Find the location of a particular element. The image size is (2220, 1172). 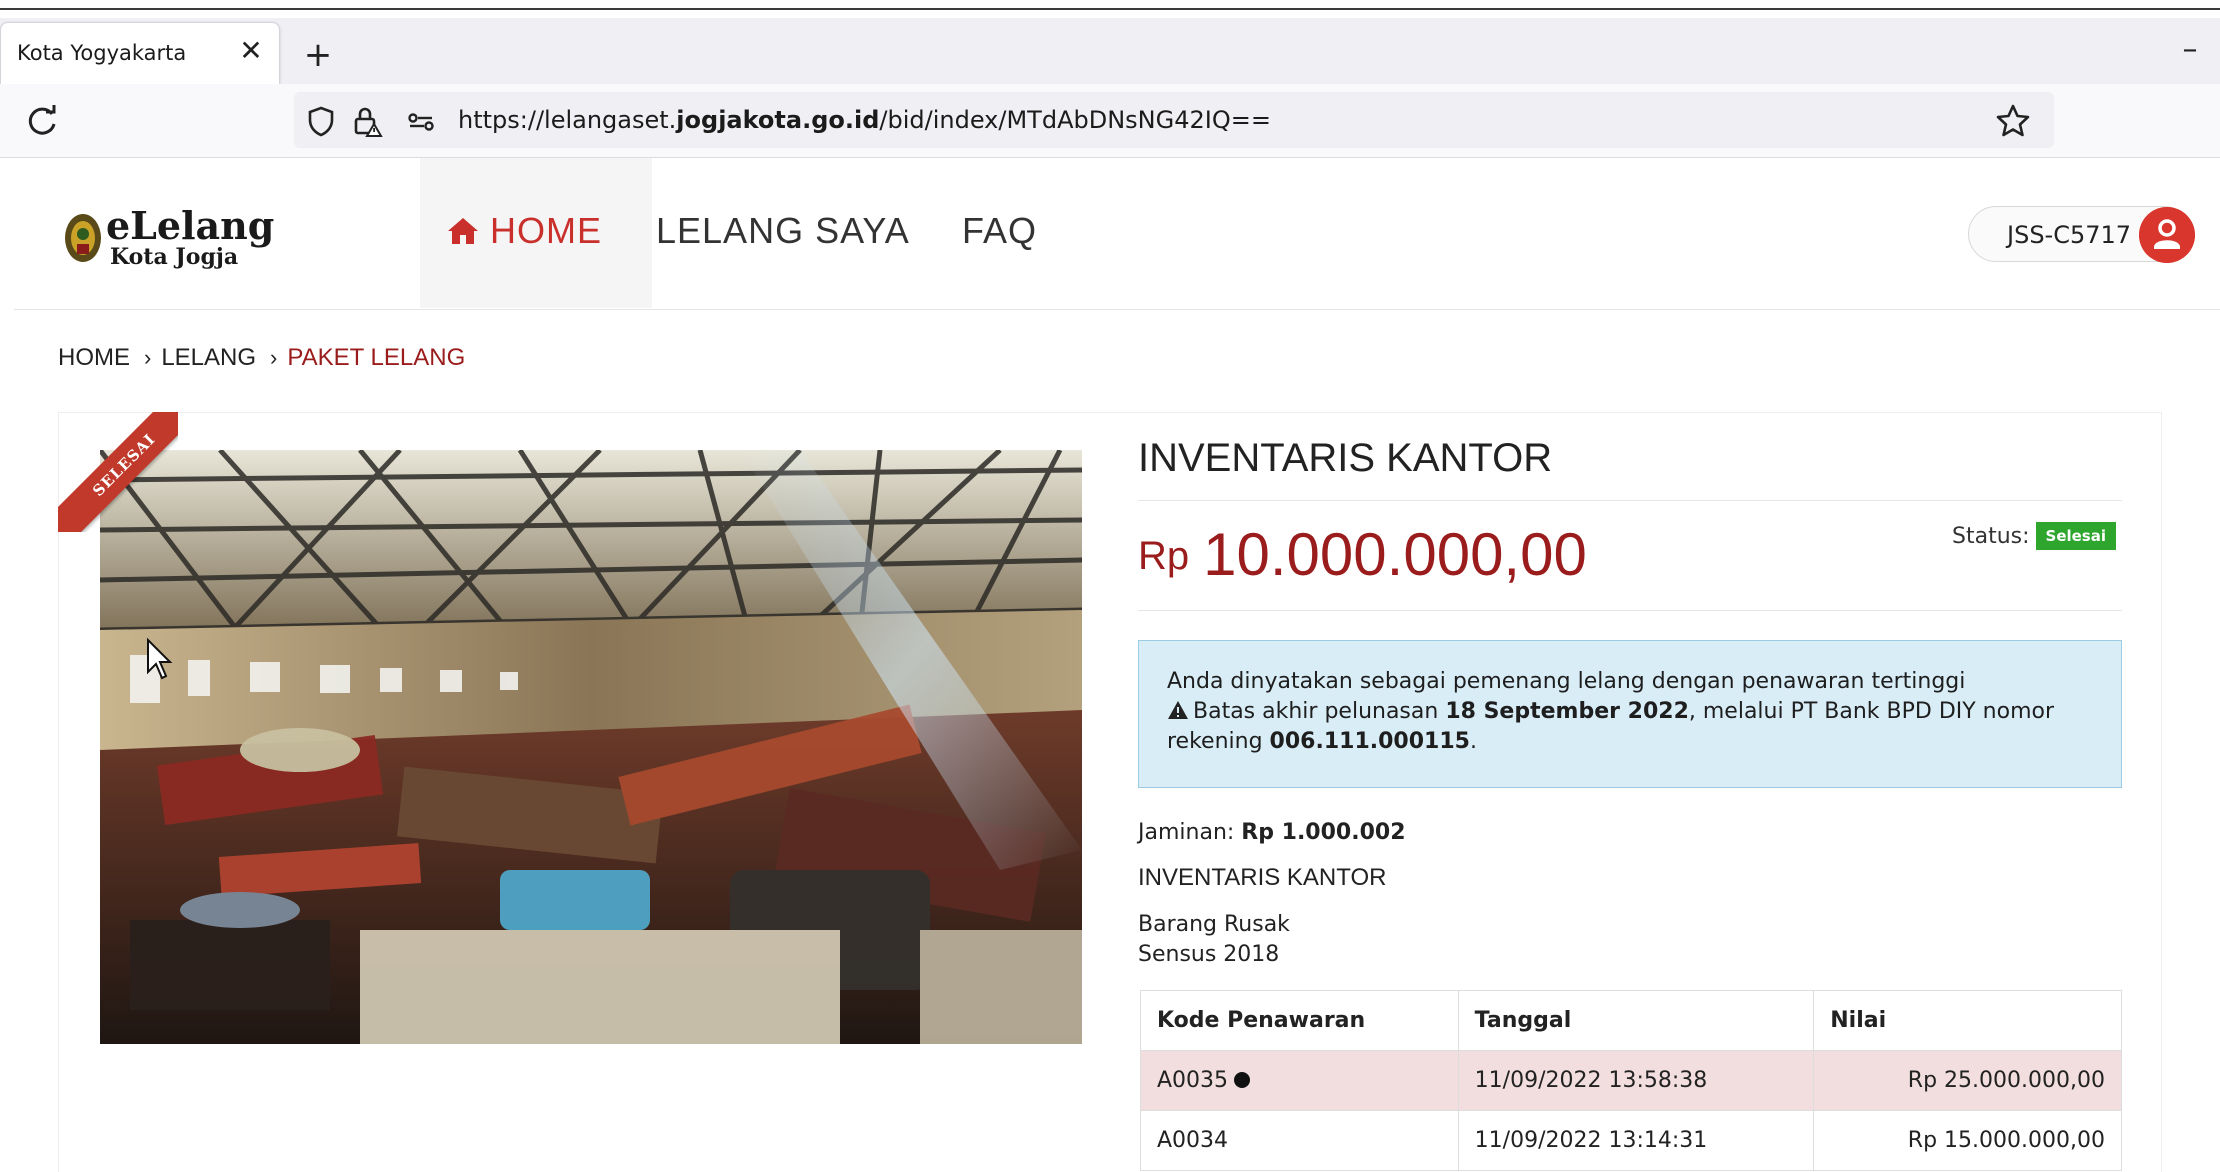

alert-account-number: 006.111.000115 is located at coordinates (1369, 741).